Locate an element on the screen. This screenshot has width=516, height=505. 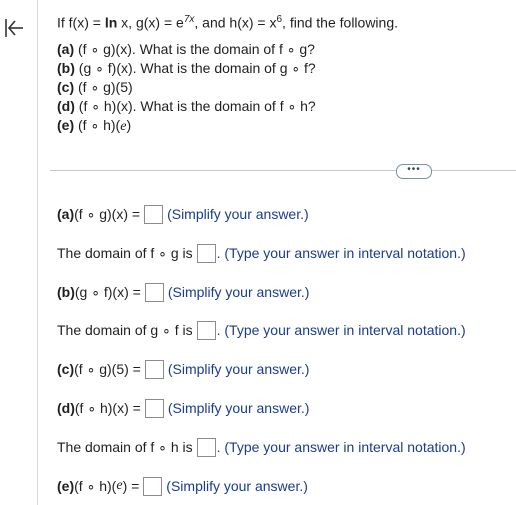
intro-text-3: , and h(x) = x is located at coordinates (235, 22).